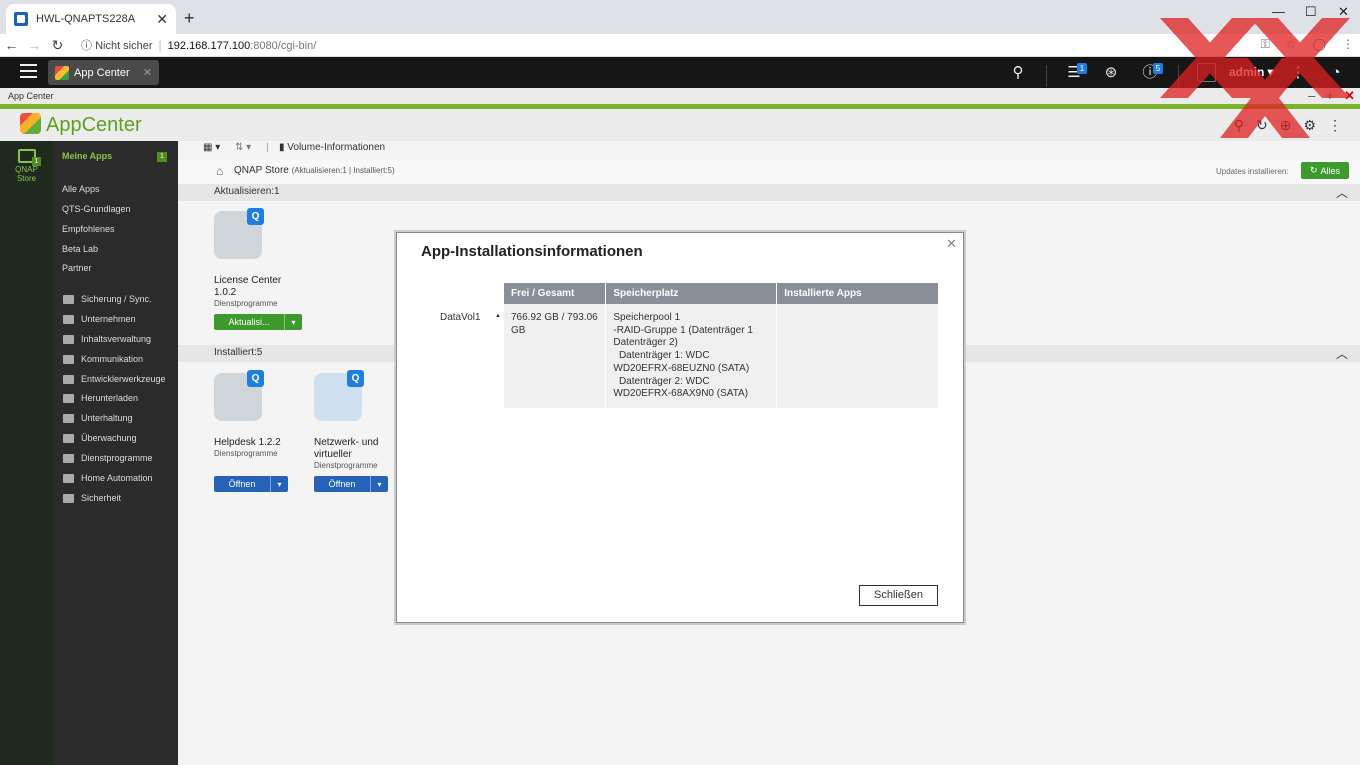 The height and width of the screenshot is (765, 1360). I want to click on qnap-store-button: QNAP Store, so click(26, 166).